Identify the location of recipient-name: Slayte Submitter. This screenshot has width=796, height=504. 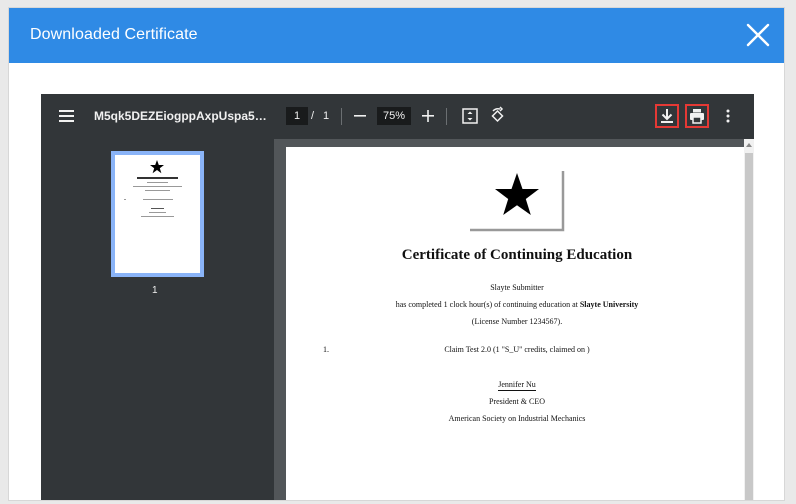
(517, 287).